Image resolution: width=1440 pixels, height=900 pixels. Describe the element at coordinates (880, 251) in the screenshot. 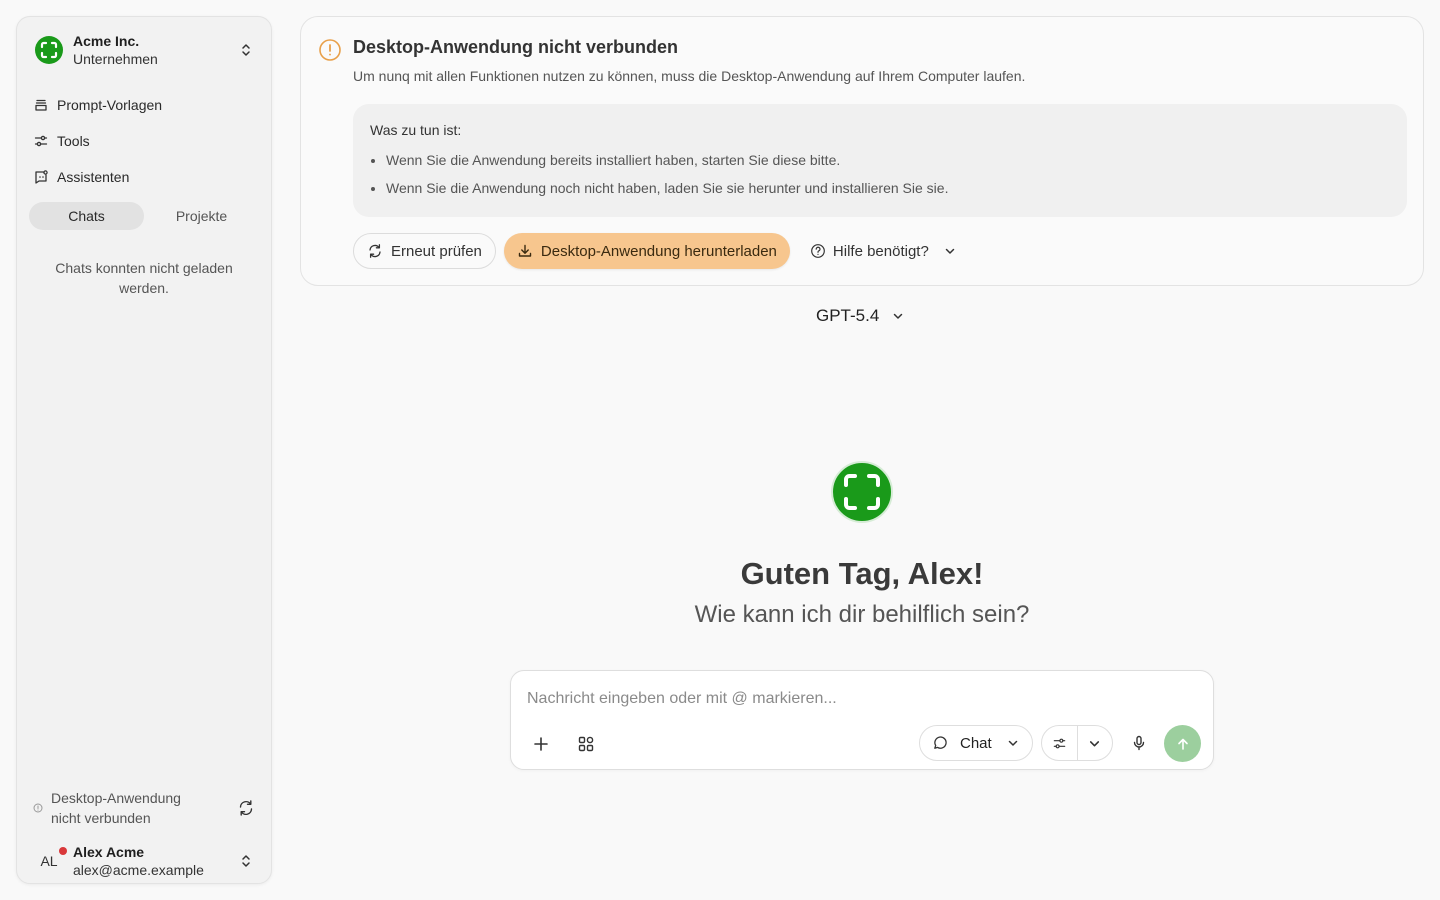

I see `help-label: Hilfe benötigt?` at that location.